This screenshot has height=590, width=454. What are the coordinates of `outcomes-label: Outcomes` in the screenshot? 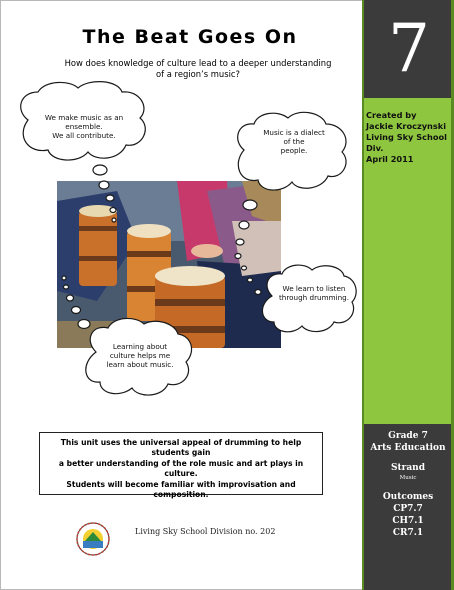 It's located at (408, 497).